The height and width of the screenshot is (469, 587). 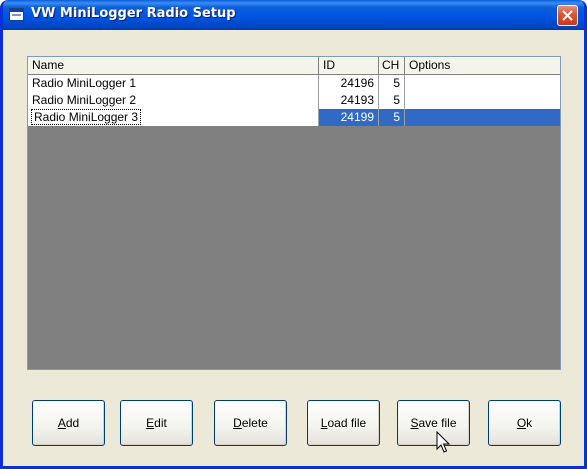 What do you see at coordinates (349, 66) in the screenshot?
I see `column-header-id: ID` at bounding box center [349, 66].